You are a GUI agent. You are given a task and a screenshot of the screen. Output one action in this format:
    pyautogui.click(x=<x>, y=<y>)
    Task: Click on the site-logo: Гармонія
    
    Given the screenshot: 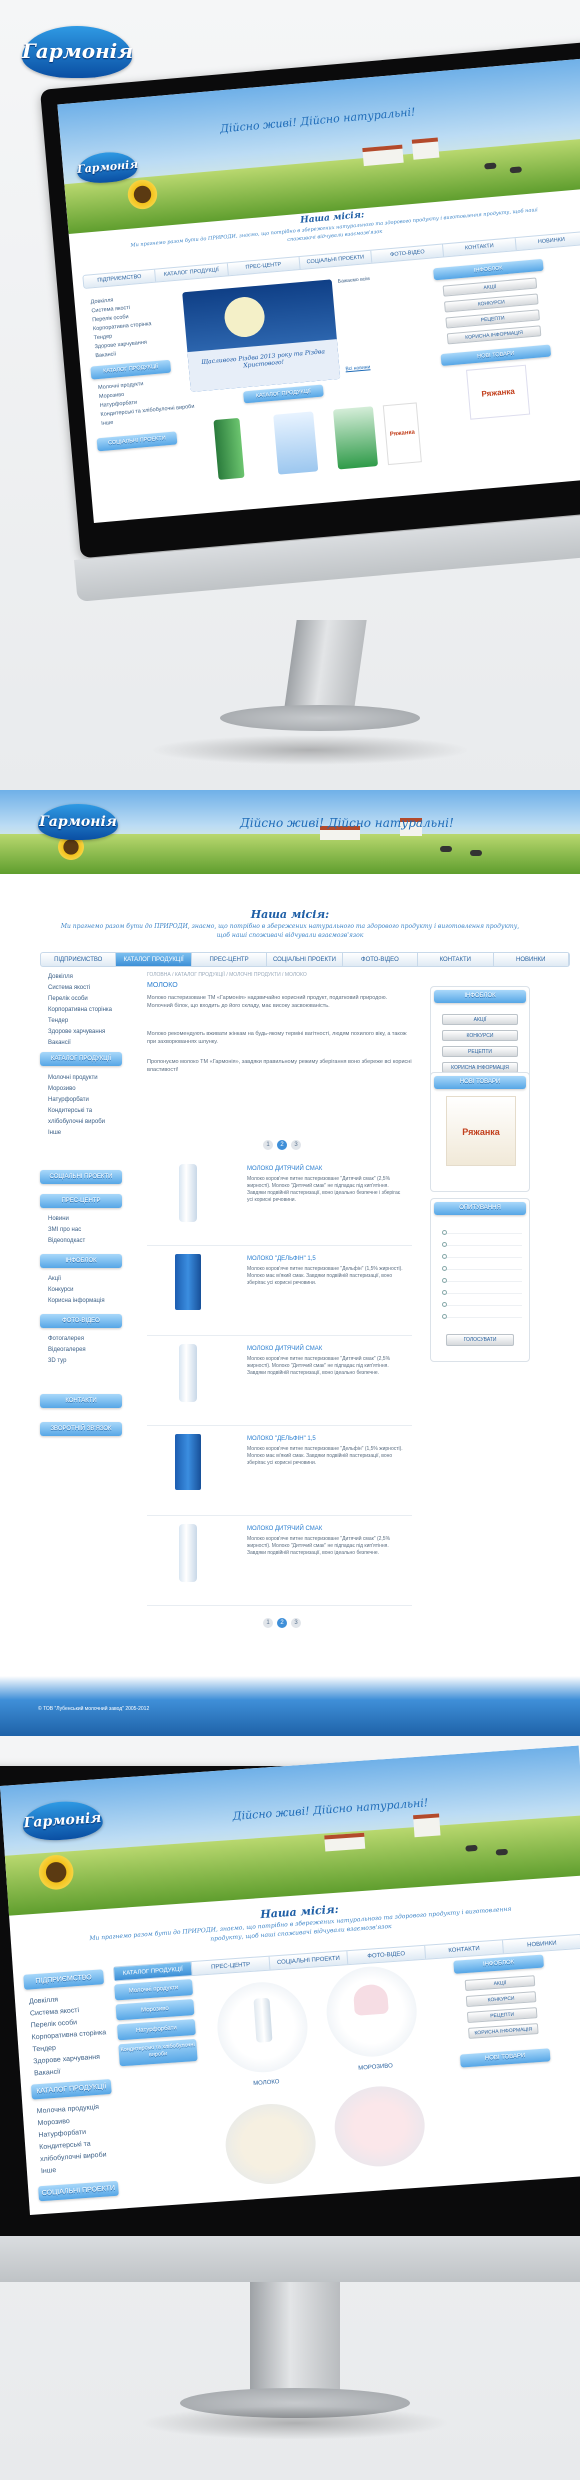 What is the action you would take?
    pyautogui.click(x=78, y=822)
    